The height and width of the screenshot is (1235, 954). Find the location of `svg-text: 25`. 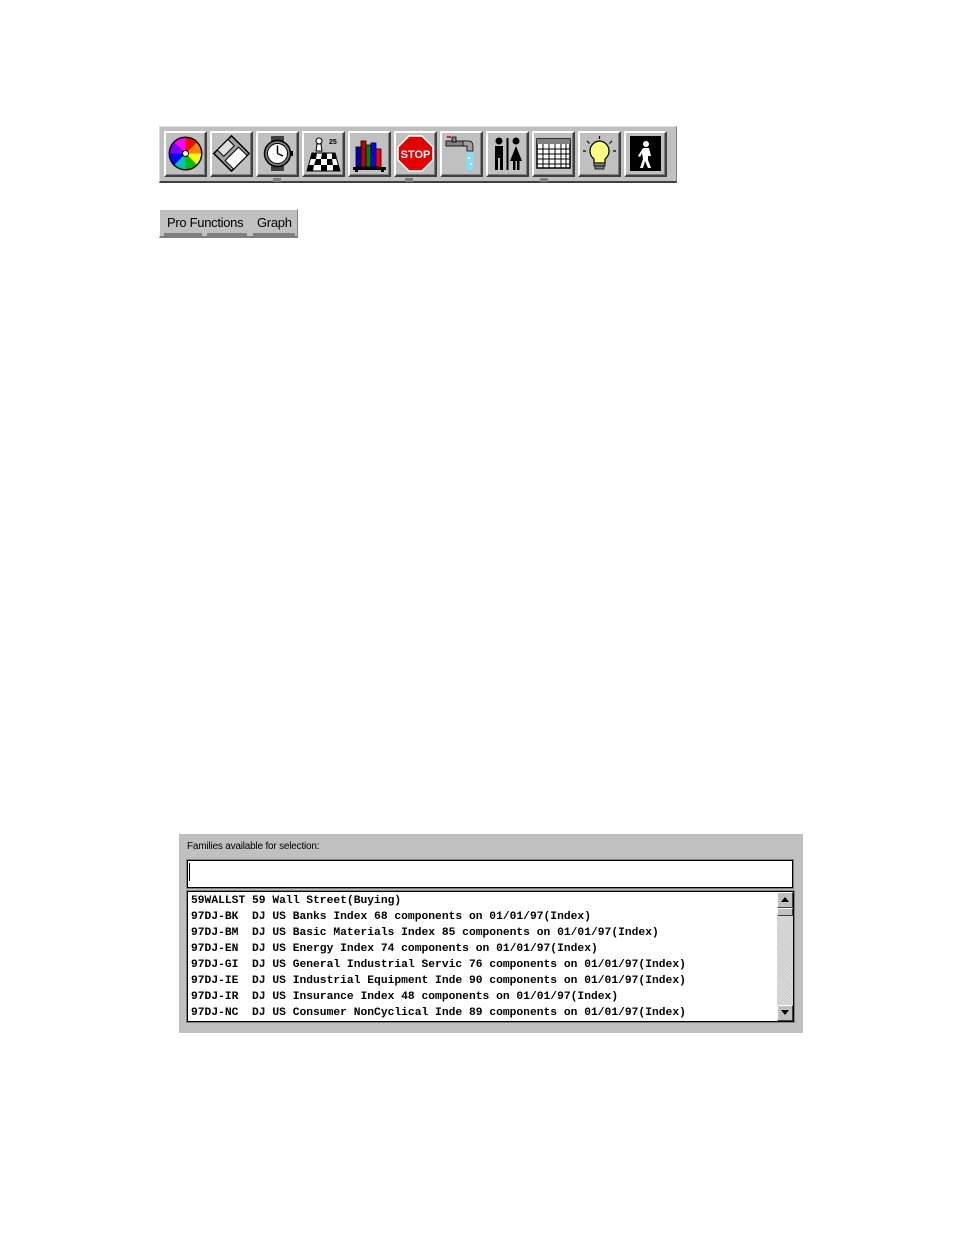

svg-text: 25 is located at coordinates (333, 142).